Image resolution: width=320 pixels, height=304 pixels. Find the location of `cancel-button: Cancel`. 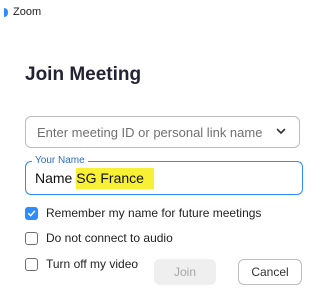

cancel-button: Cancel is located at coordinates (270, 272).